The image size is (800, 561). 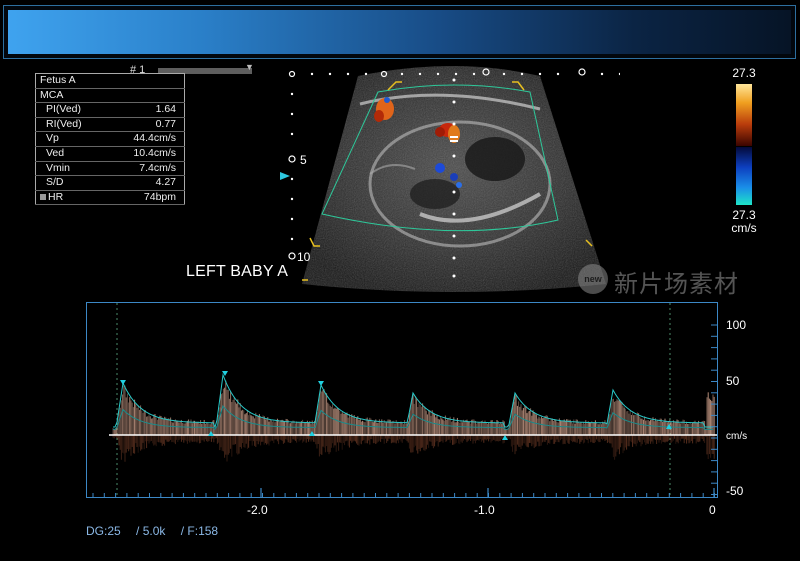 I want to click on patient-header-bar, so click(x=399, y=32).